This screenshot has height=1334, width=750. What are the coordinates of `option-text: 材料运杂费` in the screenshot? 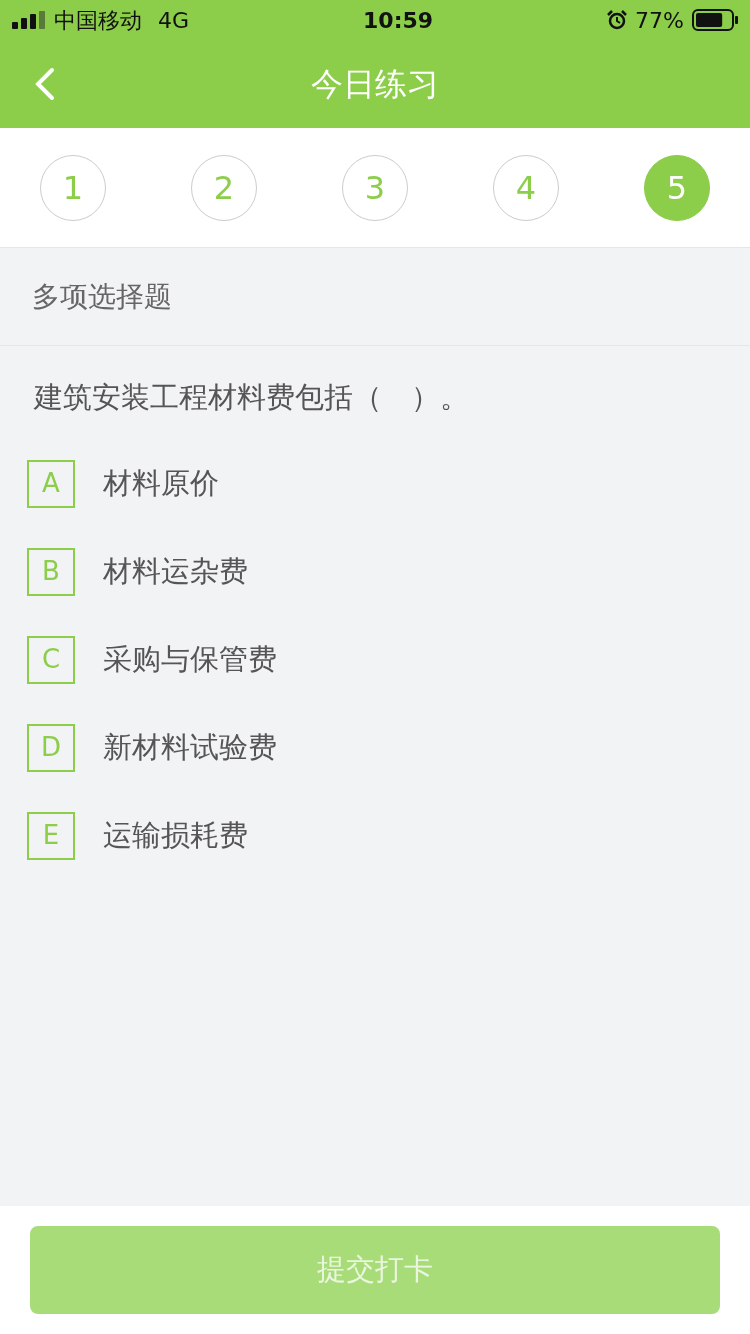 It's located at (175, 571).